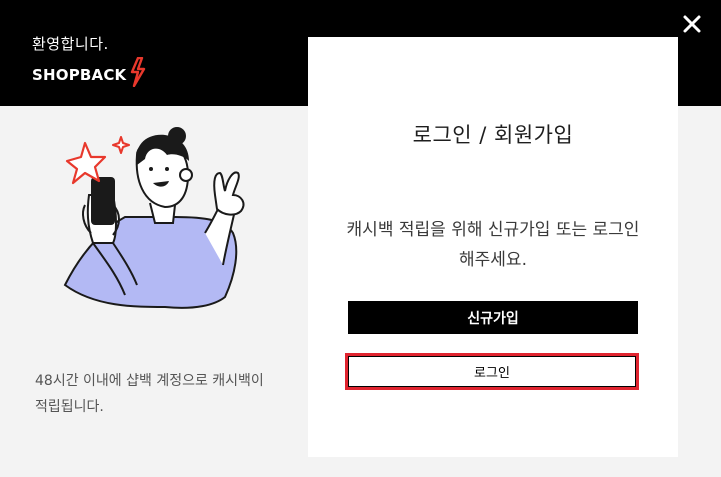 The width and height of the screenshot is (721, 477). Describe the element at coordinates (492, 371) in the screenshot. I see `login-button: 로그인` at that location.